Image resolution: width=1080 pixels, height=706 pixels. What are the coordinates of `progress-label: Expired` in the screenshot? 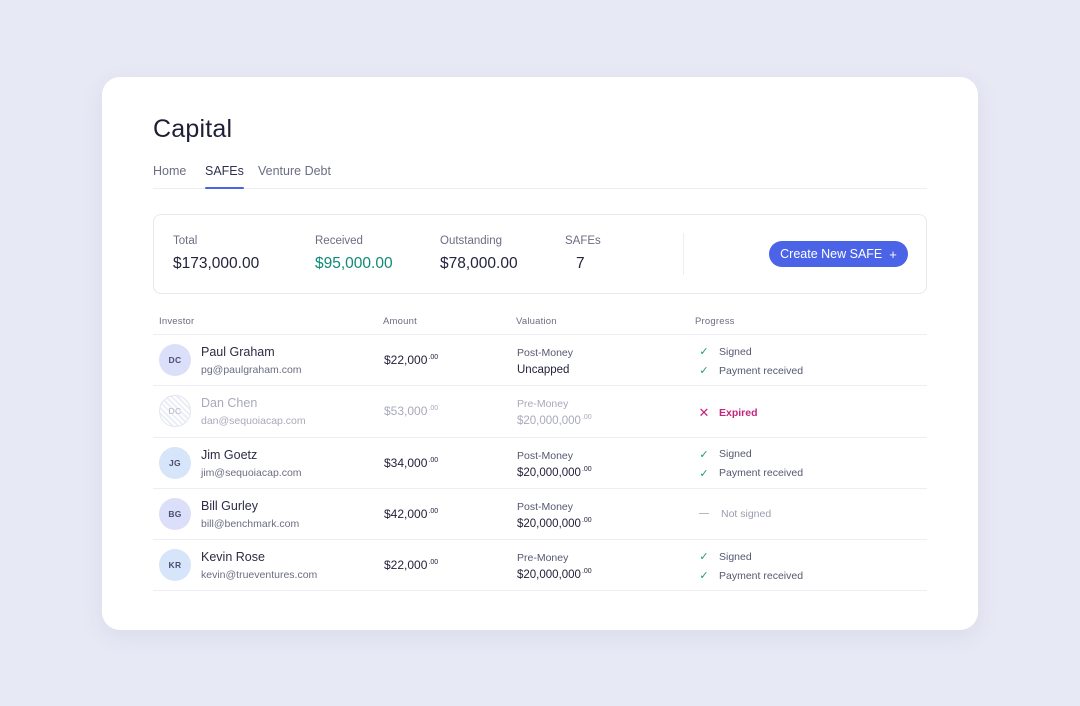 It's located at (738, 413).